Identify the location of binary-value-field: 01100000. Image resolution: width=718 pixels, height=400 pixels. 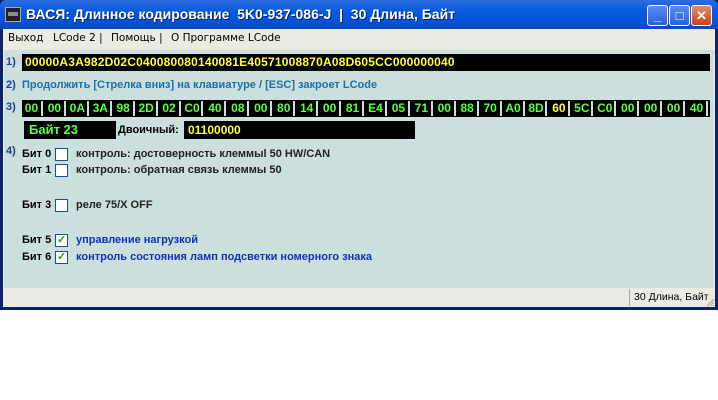
(299, 130).